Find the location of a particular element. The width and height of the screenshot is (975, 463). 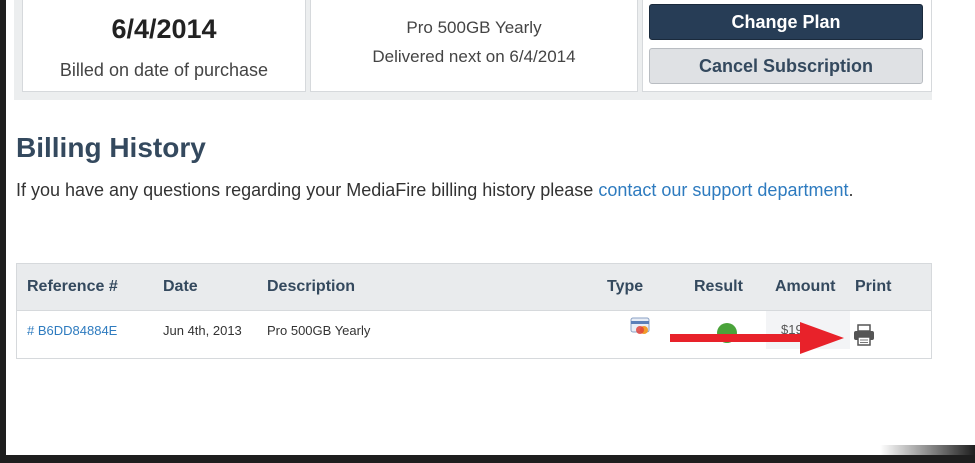

payment-type-icon is located at coordinates (640, 325).